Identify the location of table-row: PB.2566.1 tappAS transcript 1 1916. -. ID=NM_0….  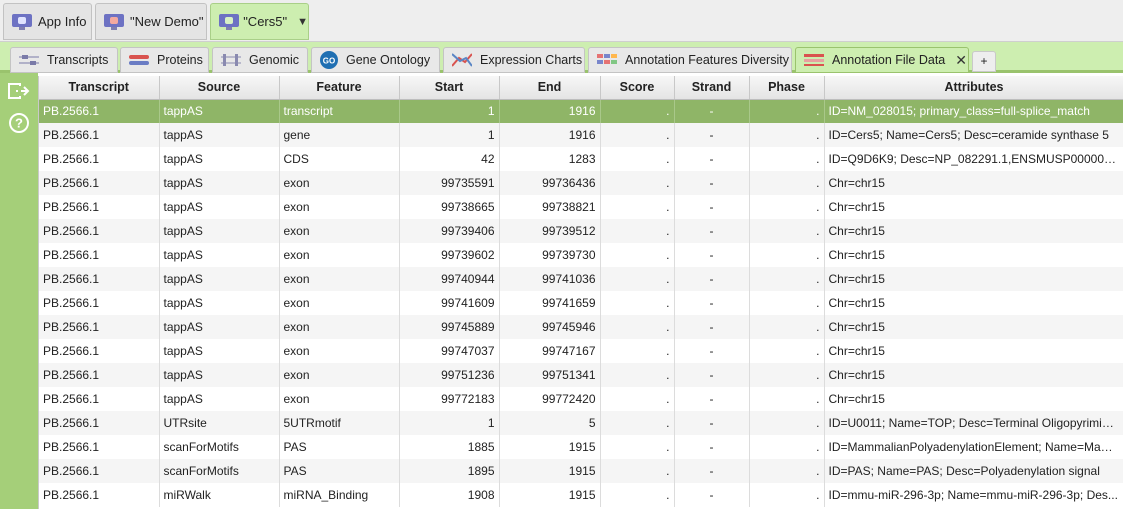
(581, 111).